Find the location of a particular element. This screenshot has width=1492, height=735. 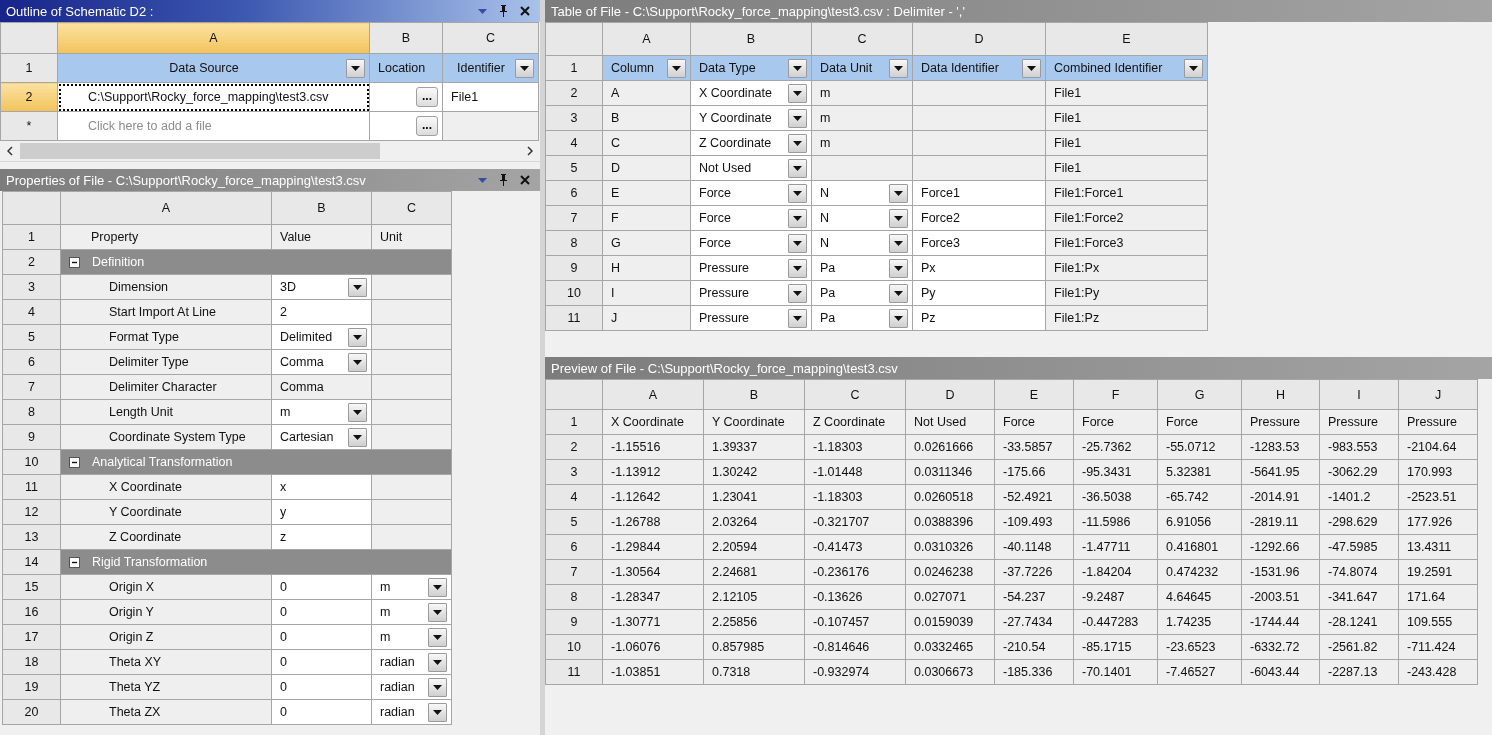

column-heading: Data Unit is located at coordinates (862, 68).